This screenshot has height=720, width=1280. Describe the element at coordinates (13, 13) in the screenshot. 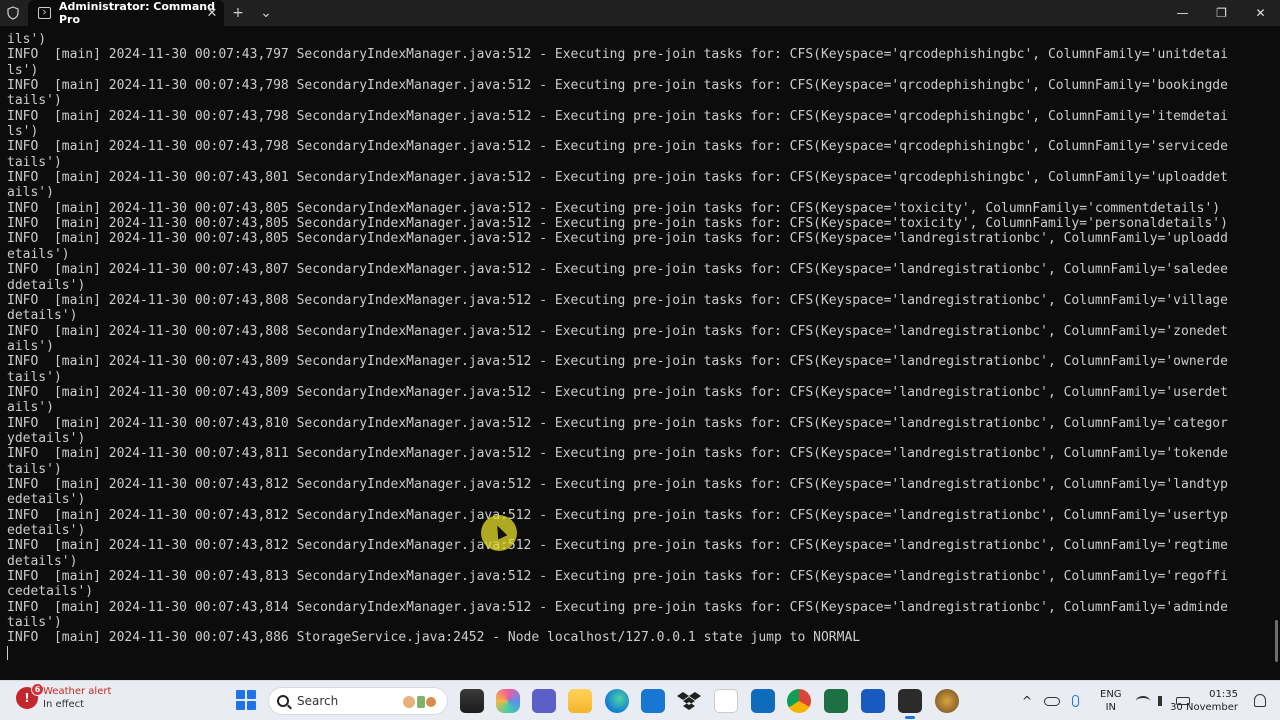

I see `shield-icon` at that location.